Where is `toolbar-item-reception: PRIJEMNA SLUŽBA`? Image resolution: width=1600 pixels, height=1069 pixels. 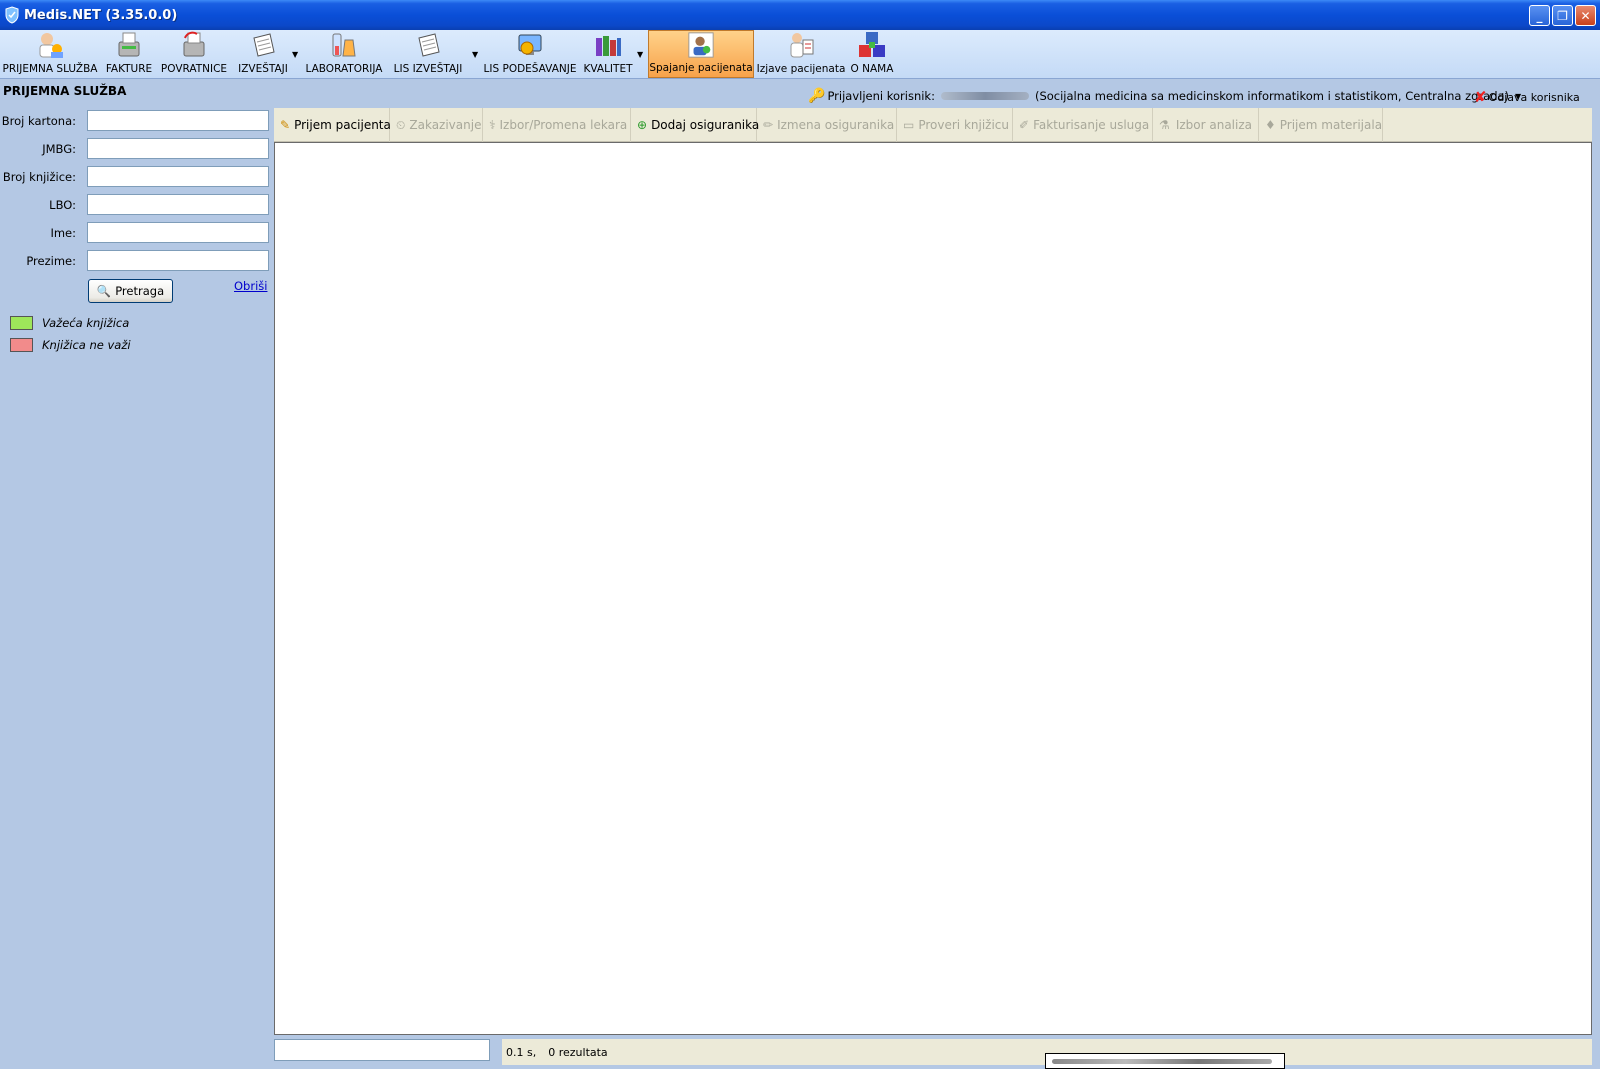
toolbar-item-reception: PRIJEMNA SLUŽBA is located at coordinates (50, 54).